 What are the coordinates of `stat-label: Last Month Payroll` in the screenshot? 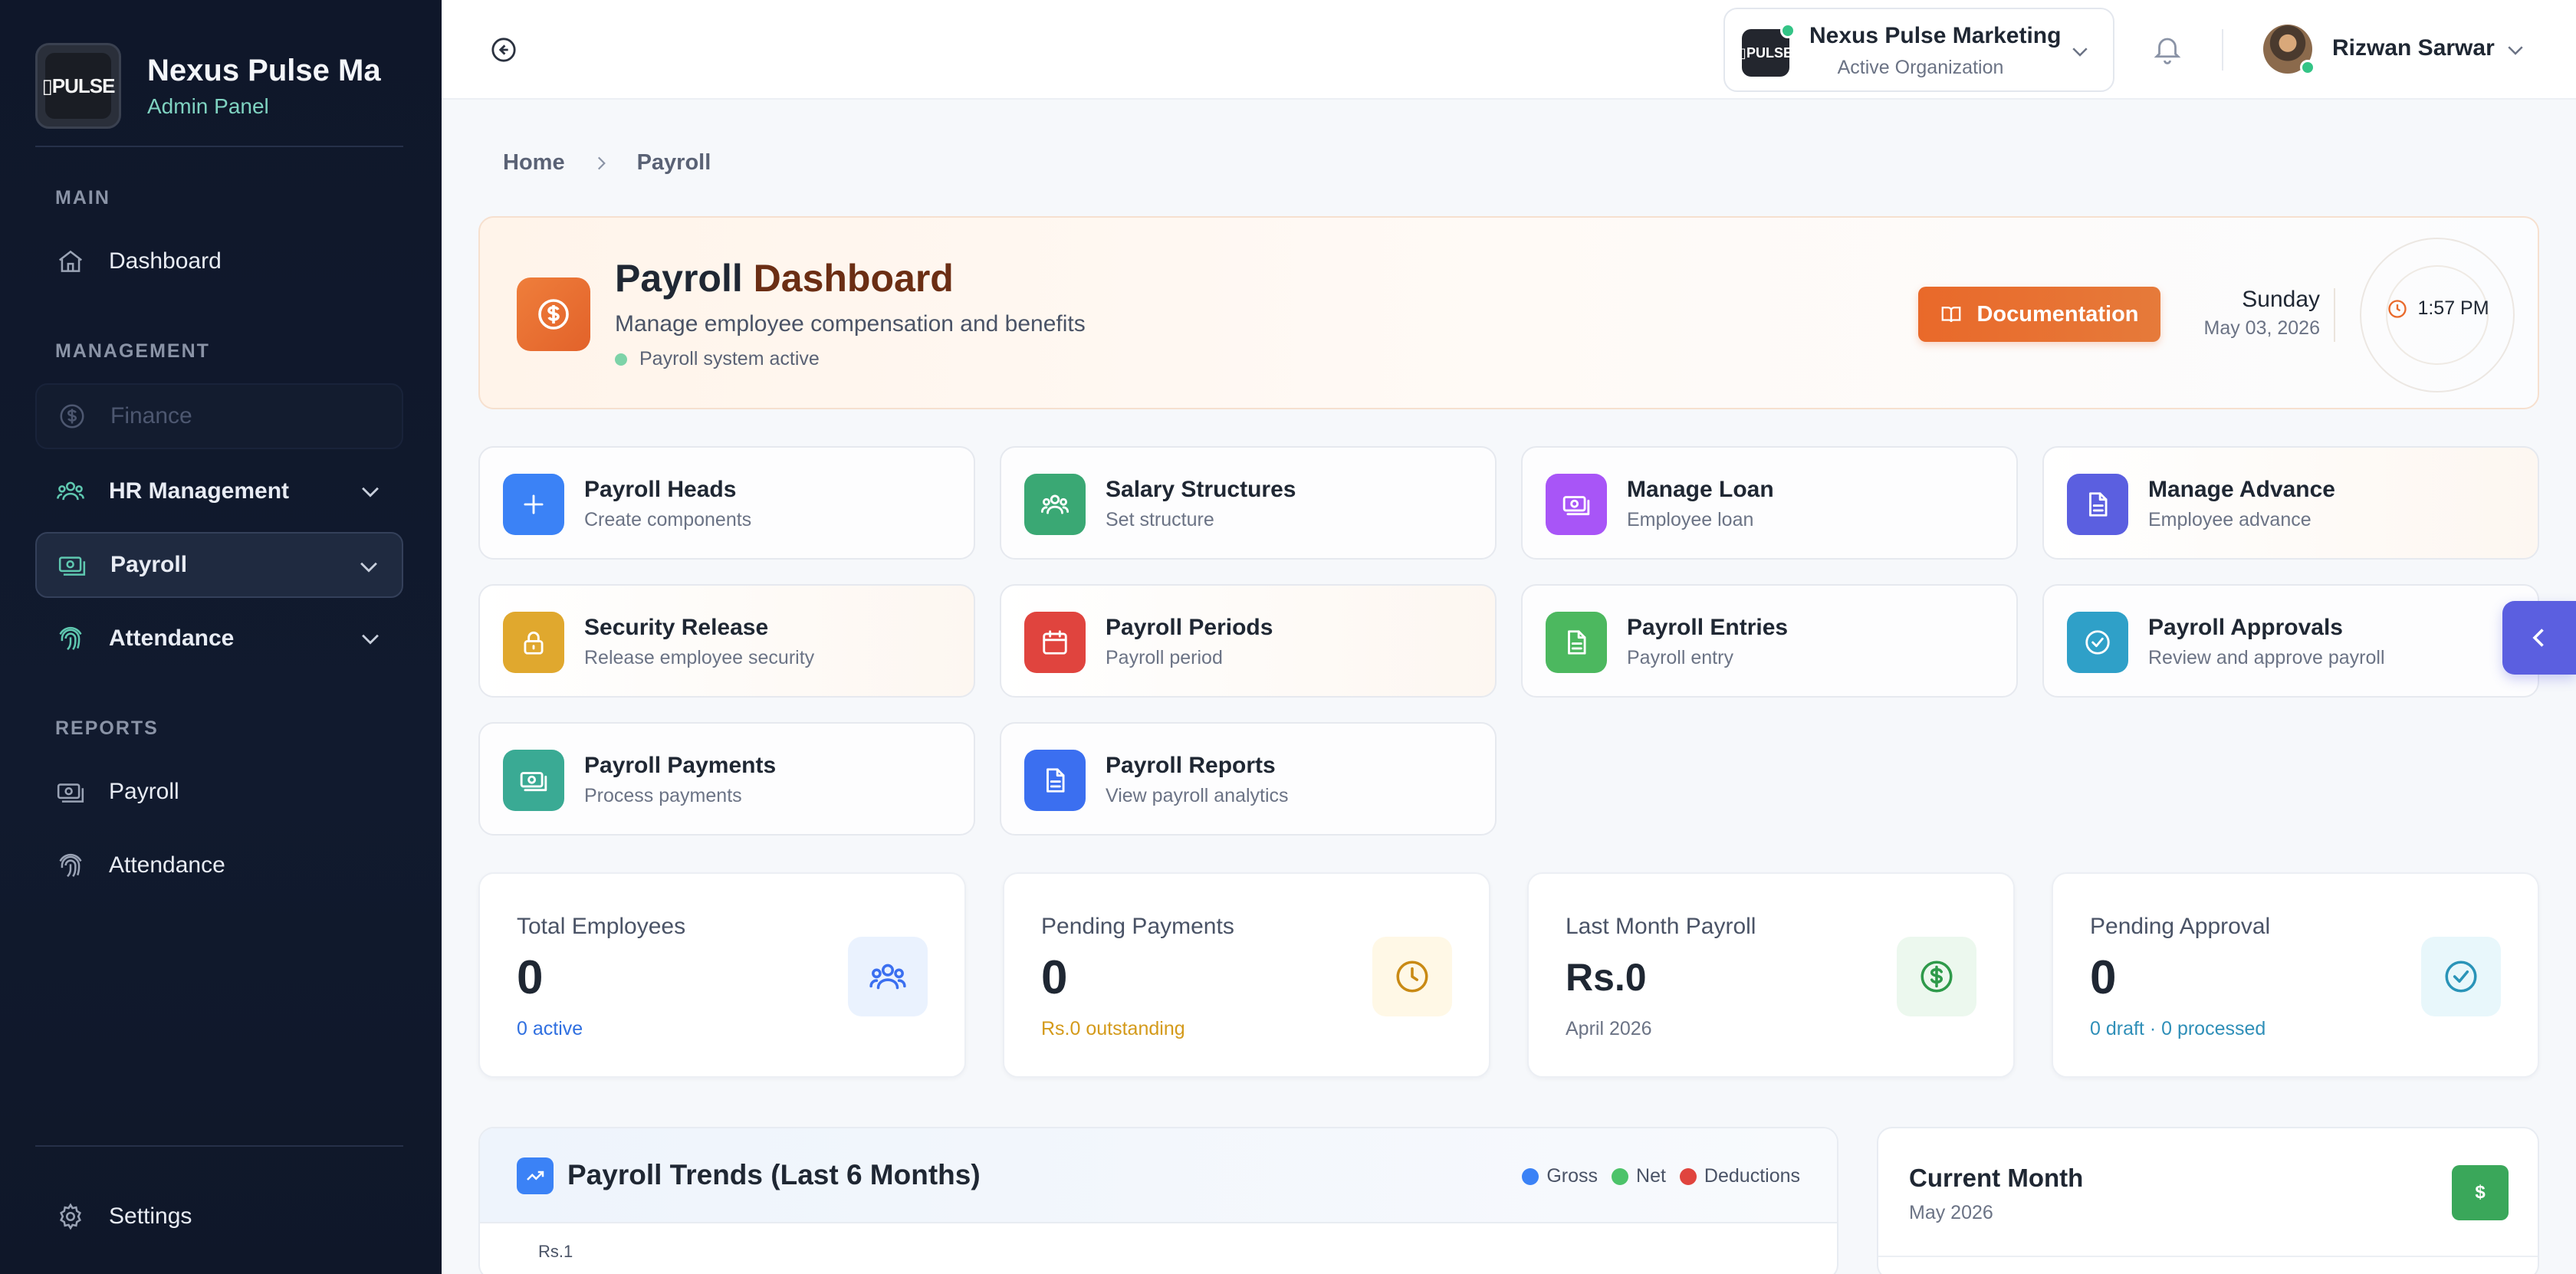 It's located at (1661, 926).